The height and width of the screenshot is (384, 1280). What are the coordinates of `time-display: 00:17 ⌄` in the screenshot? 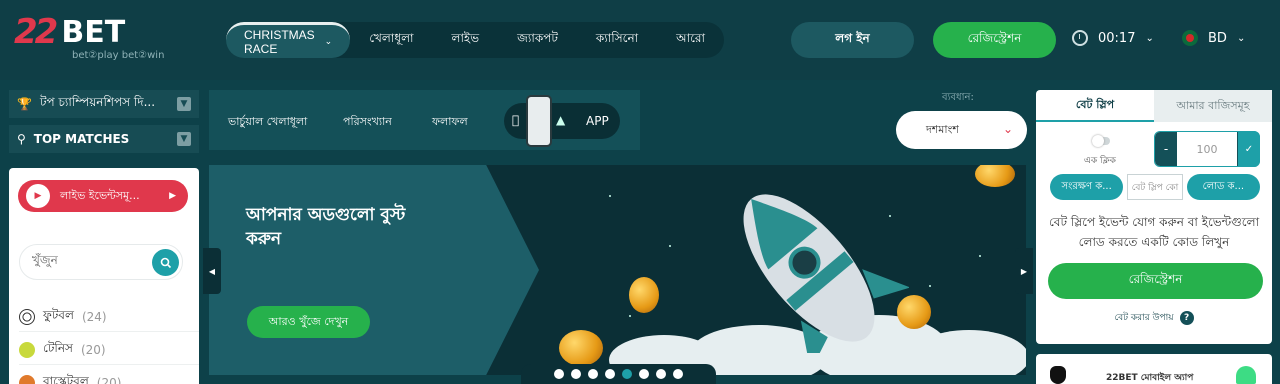 It's located at (1113, 38).